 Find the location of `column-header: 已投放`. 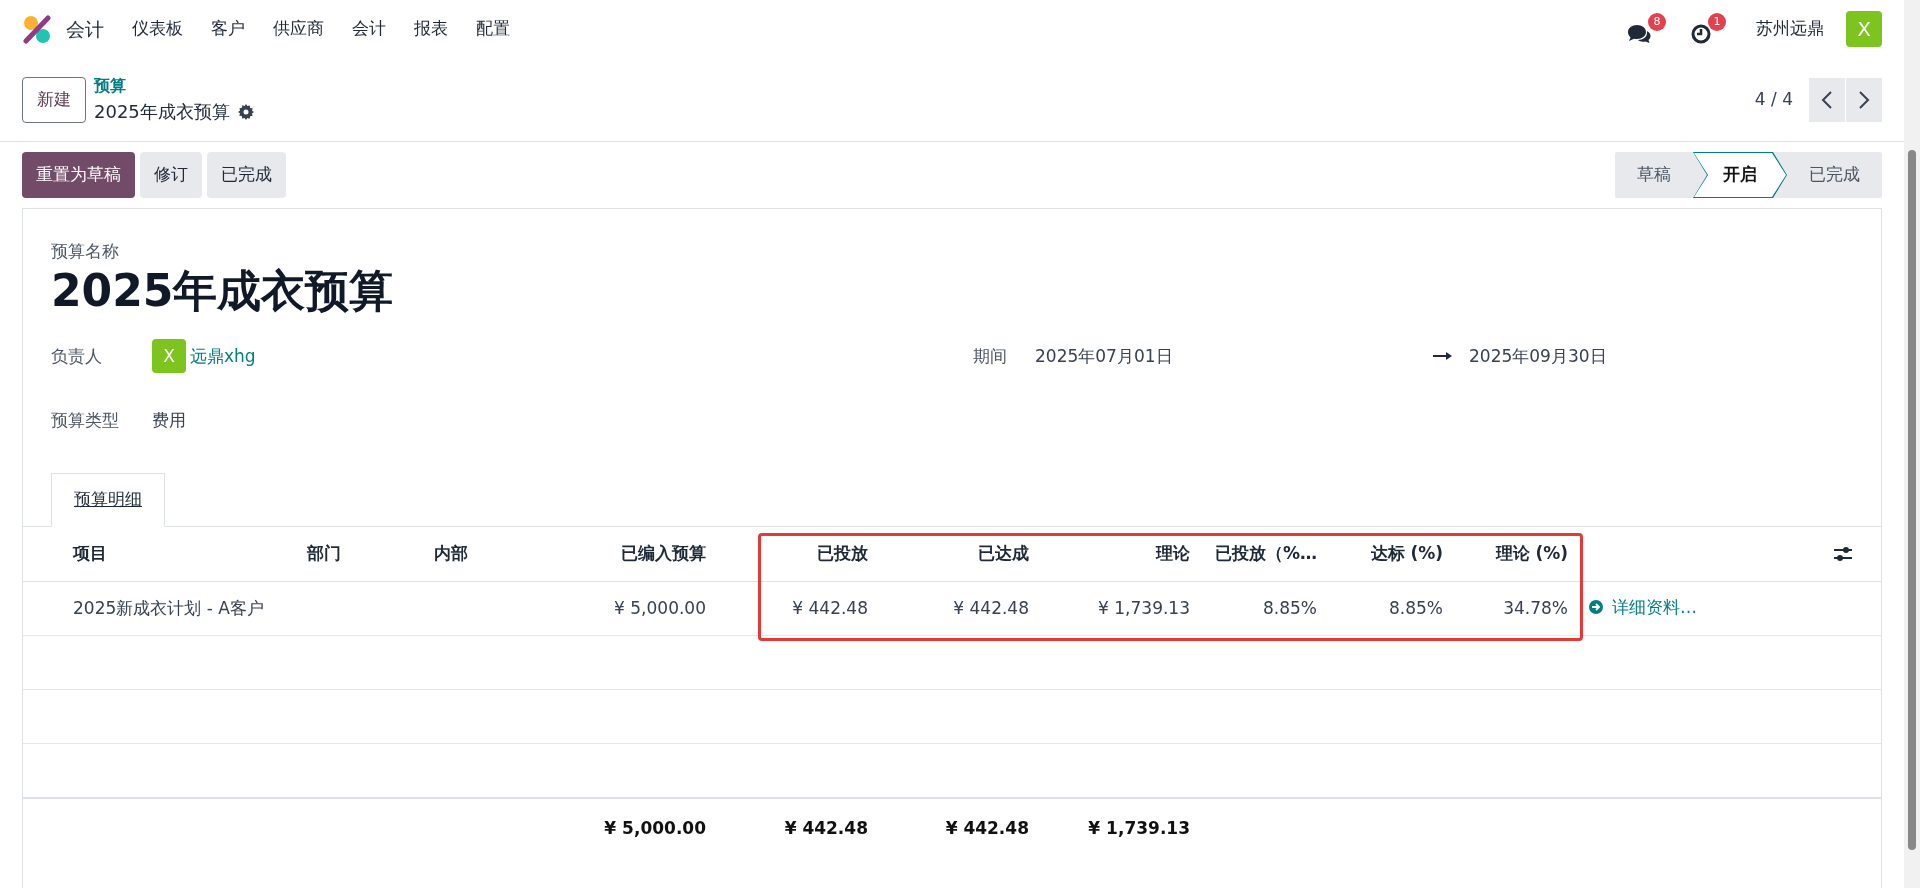

column-header: 已投放 is located at coordinates (842, 553).